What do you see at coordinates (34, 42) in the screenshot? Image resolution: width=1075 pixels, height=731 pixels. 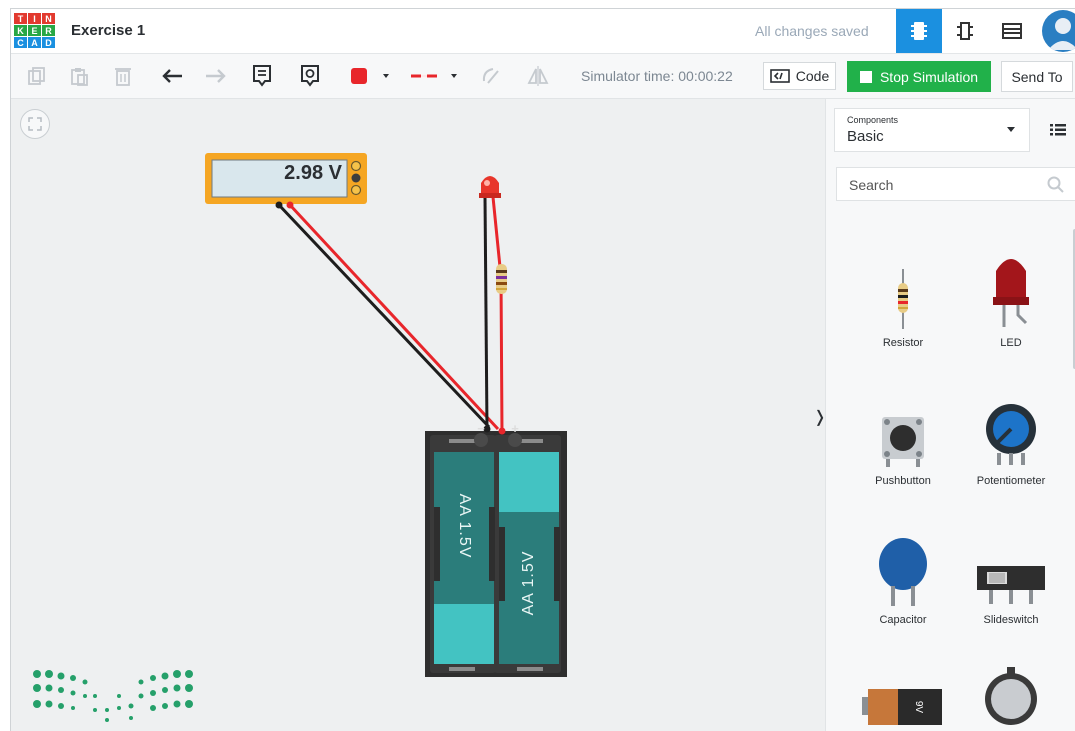 I see `logo-letter: A` at bounding box center [34, 42].